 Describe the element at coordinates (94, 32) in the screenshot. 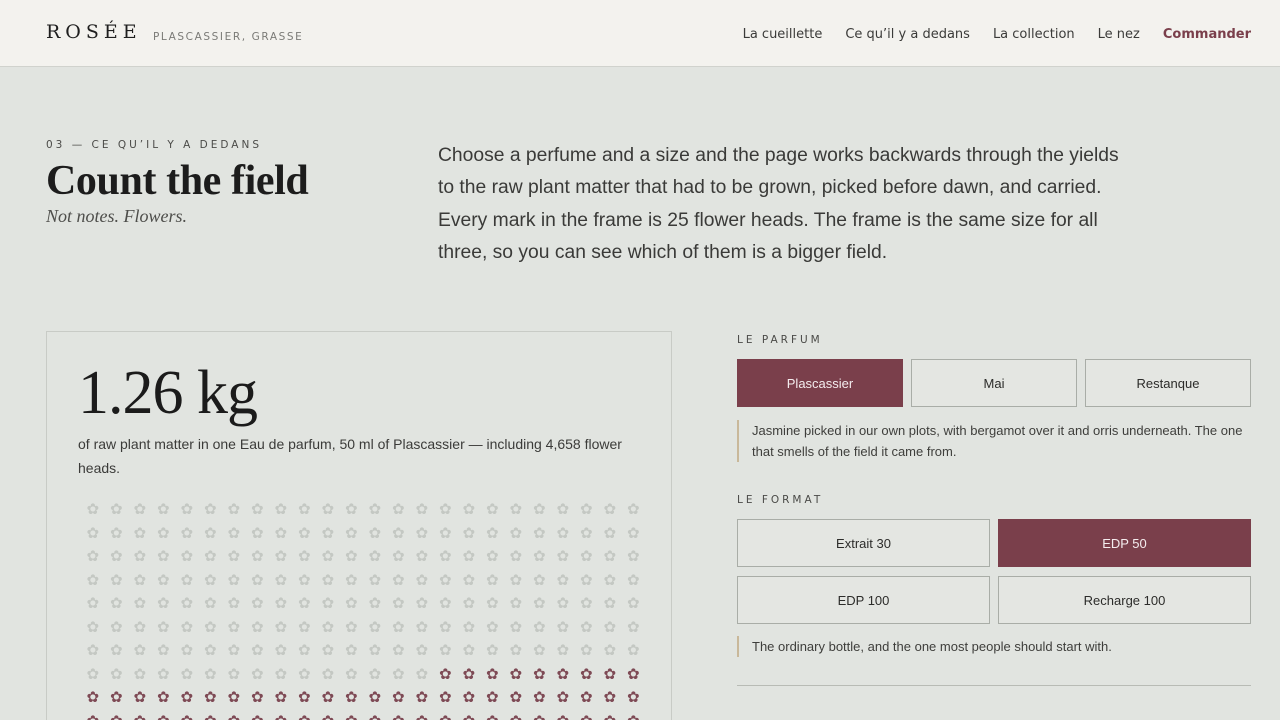

I see `brand-logo: ROSÉE` at that location.